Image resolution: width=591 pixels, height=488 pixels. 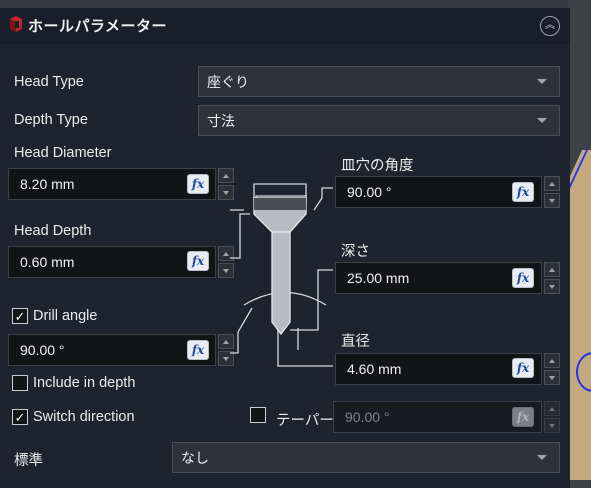 What do you see at coordinates (374, 369) in the screenshot?
I see `diameter-value: 4.60 mm` at bounding box center [374, 369].